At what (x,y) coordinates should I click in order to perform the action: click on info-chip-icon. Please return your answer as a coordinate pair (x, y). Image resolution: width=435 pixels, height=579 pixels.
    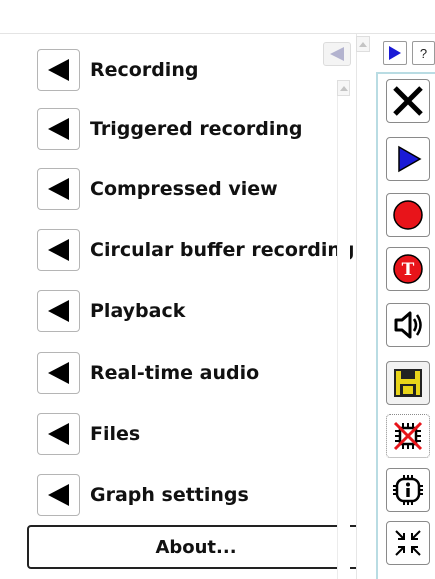
    Looking at the image, I should click on (408, 490).